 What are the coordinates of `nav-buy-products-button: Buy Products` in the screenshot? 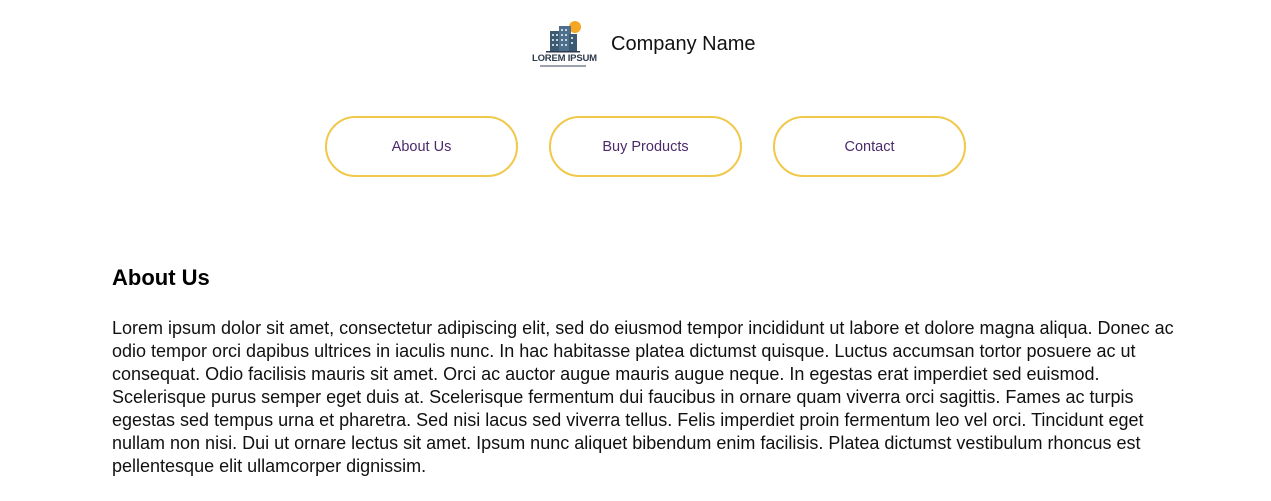 It's located at (645, 146).